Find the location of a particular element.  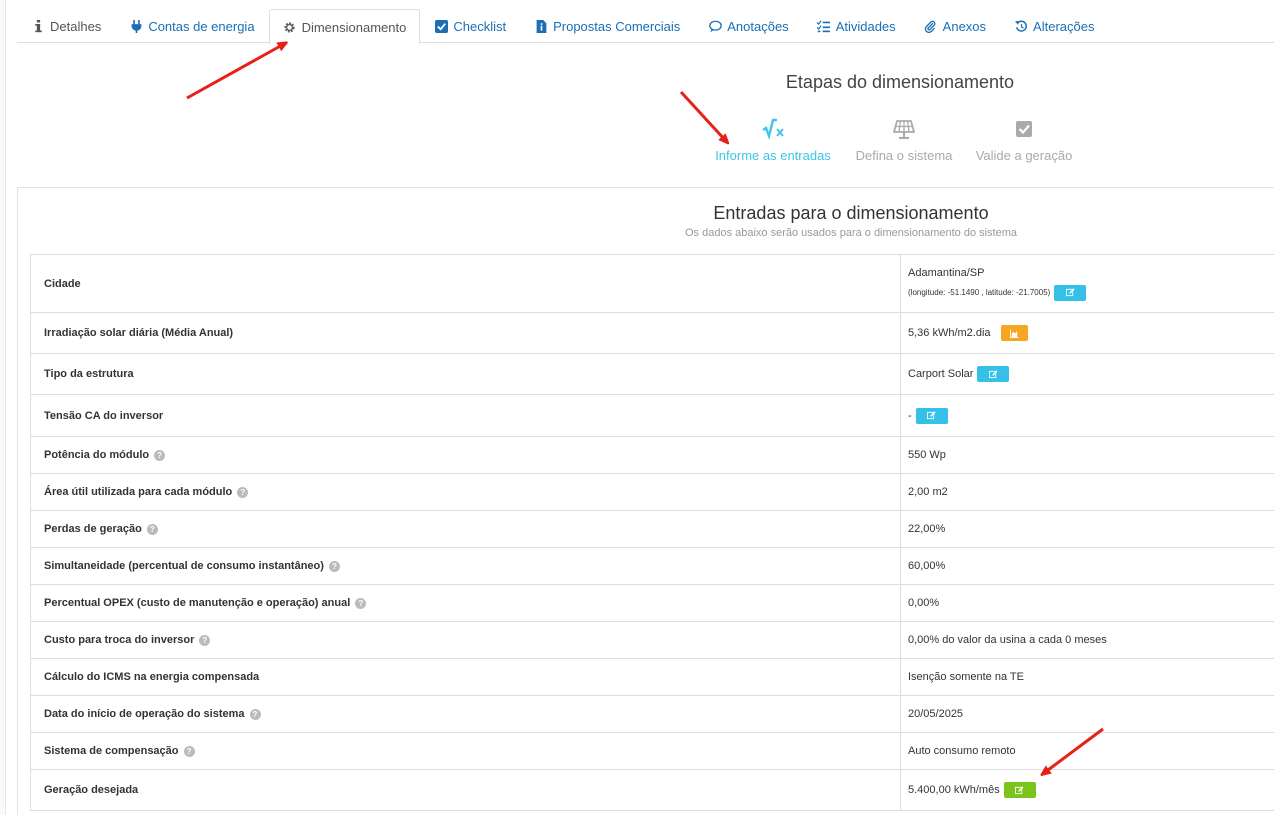

check-square-icon is located at coordinates (1024, 129).